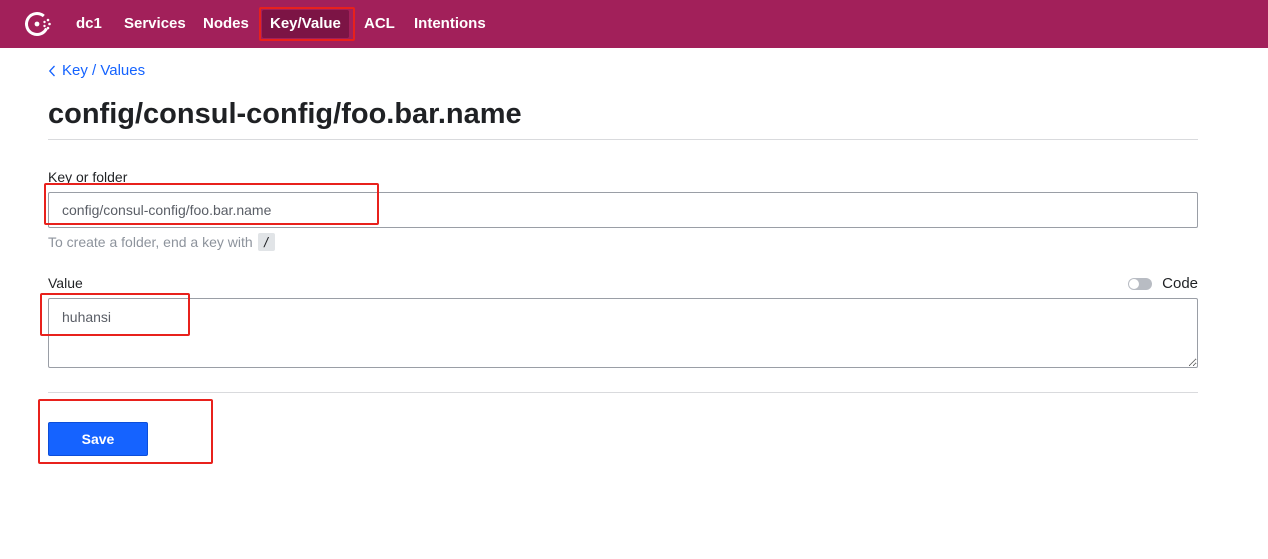 The image size is (1268, 559). What do you see at coordinates (51, 70) in the screenshot?
I see `chevron-left-icon` at bounding box center [51, 70].